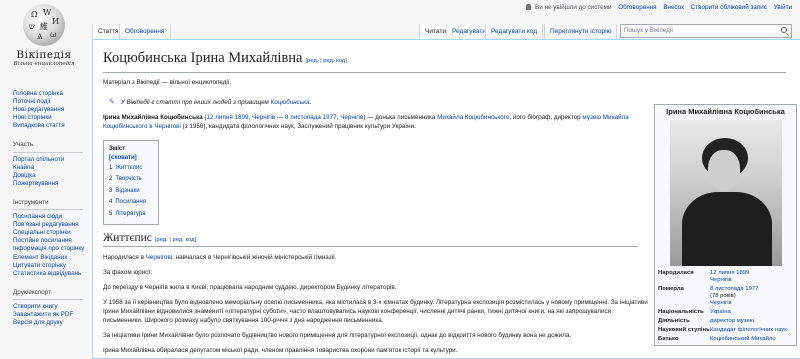  I want to click on infobox-father: Коцюбинський Михайло, so click(743, 339).